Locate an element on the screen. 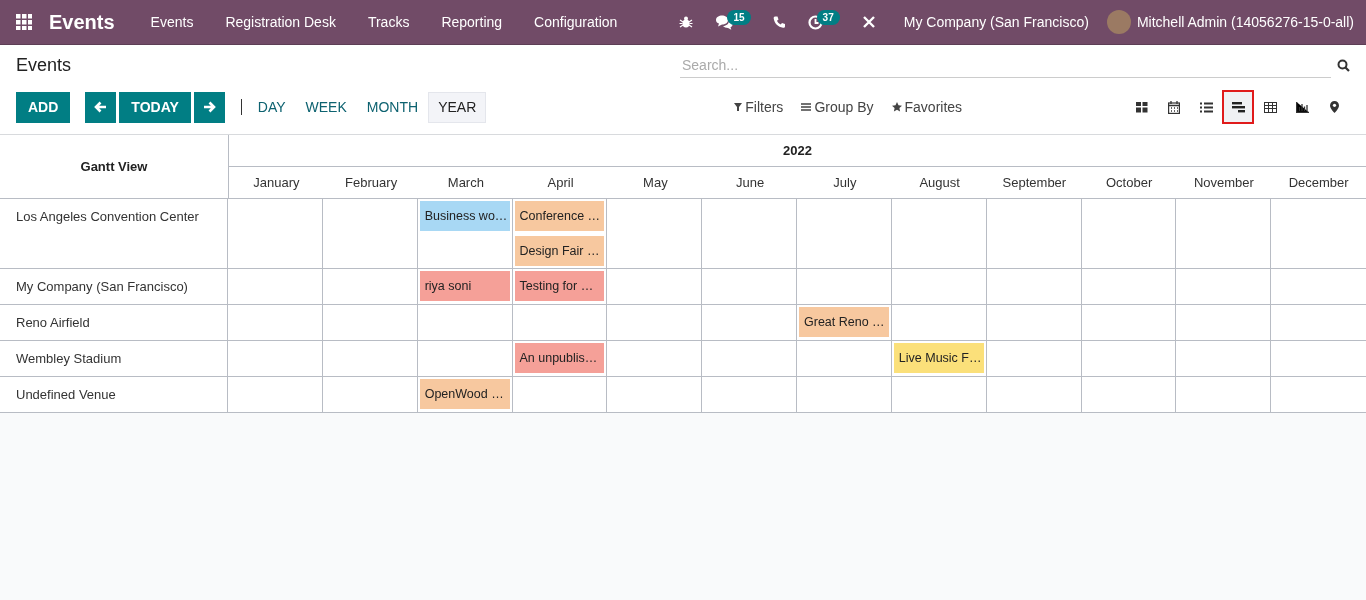 This screenshot has height=600, width=1366. gantt-title: Gantt View is located at coordinates (114, 166).